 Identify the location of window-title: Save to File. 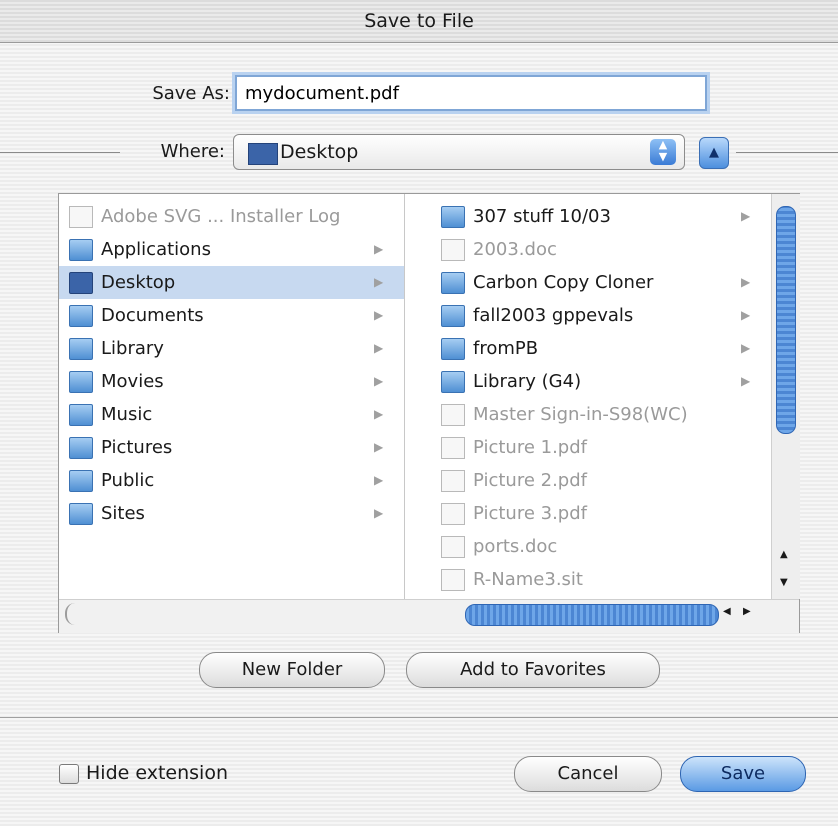
(419, 21).